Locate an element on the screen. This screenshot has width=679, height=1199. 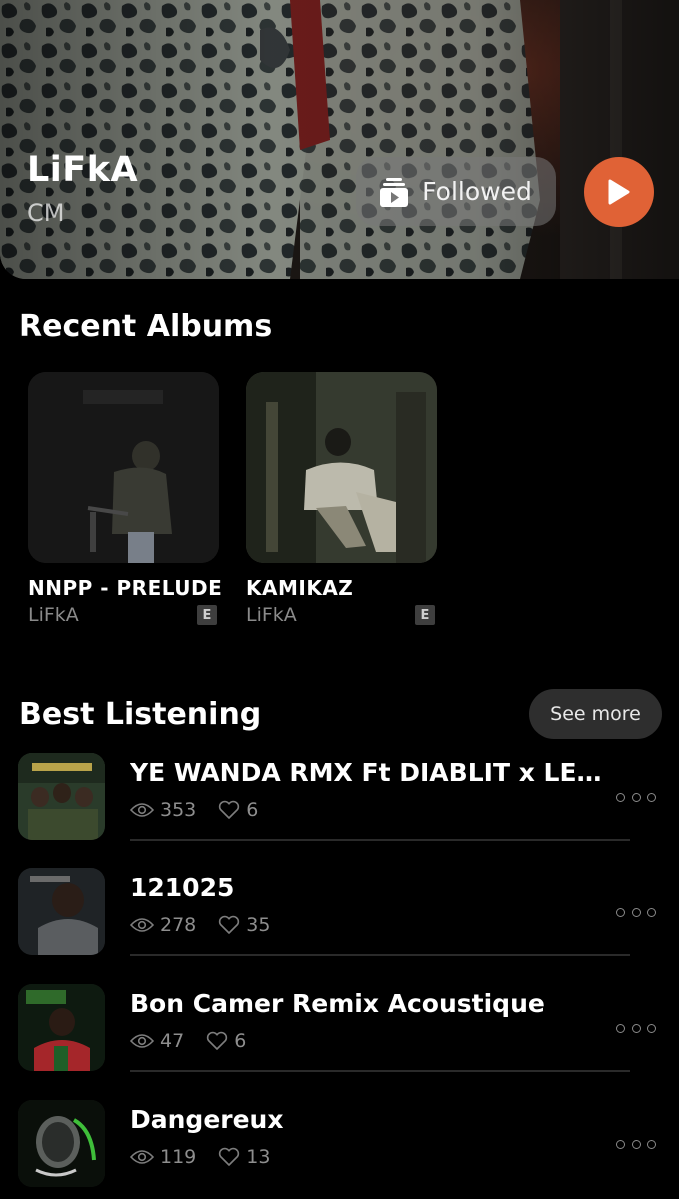
track-stats: 119 13 is located at coordinates (211, 1157).